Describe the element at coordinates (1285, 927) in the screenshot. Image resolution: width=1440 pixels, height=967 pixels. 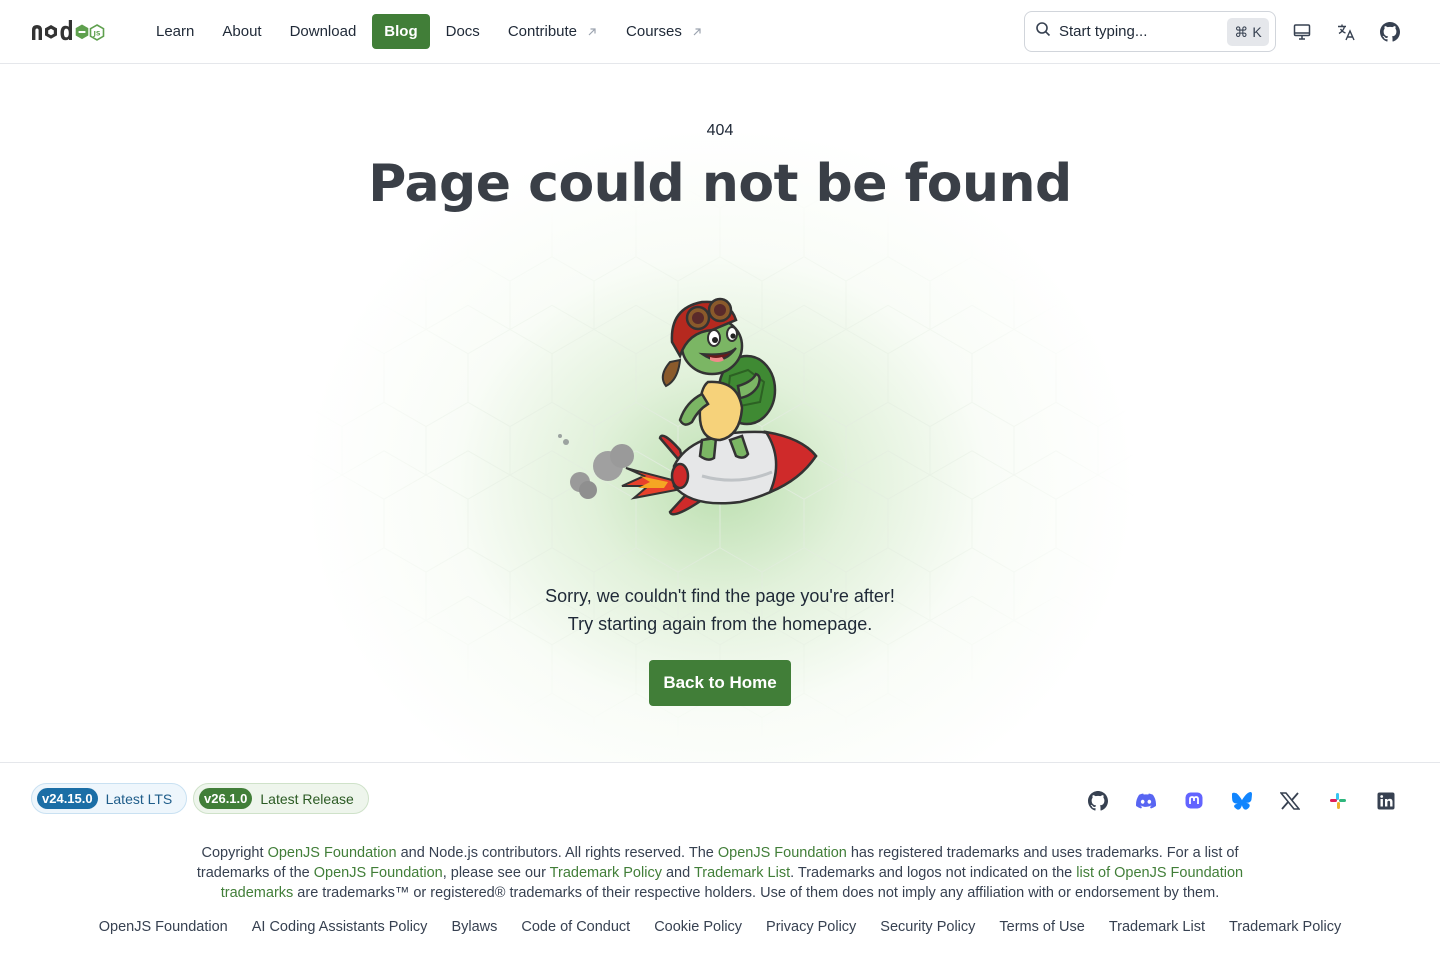
I see `footer-link-trademark-policy: Trademark Policy` at that location.